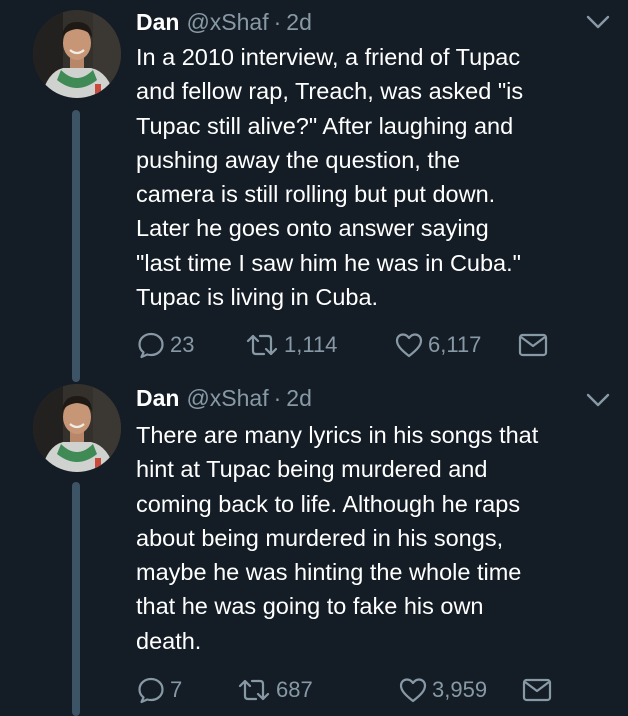 The height and width of the screenshot is (716, 628). Describe the element at coordinates (298, 159) in the screenshot. I see `tweet-text-line: pushing away the question, the` at that location.